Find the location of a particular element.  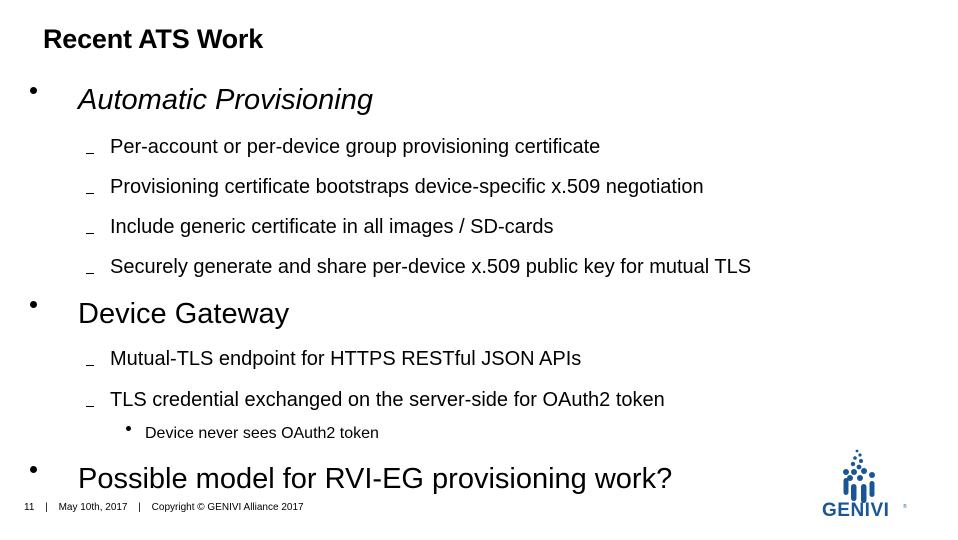

genivi-figures-icon is located at coordinates (859, 476).